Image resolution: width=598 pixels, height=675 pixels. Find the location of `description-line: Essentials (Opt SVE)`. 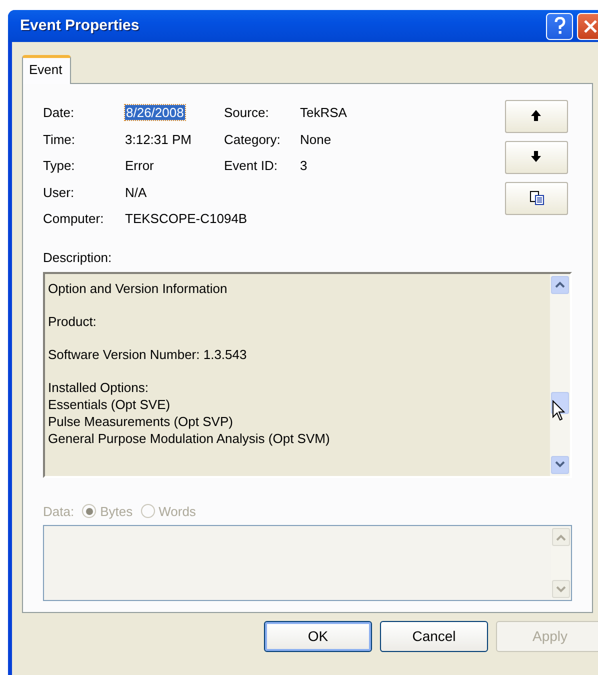

description-line: Essentials (Opt SVE) is located at coordinates (110, 404).